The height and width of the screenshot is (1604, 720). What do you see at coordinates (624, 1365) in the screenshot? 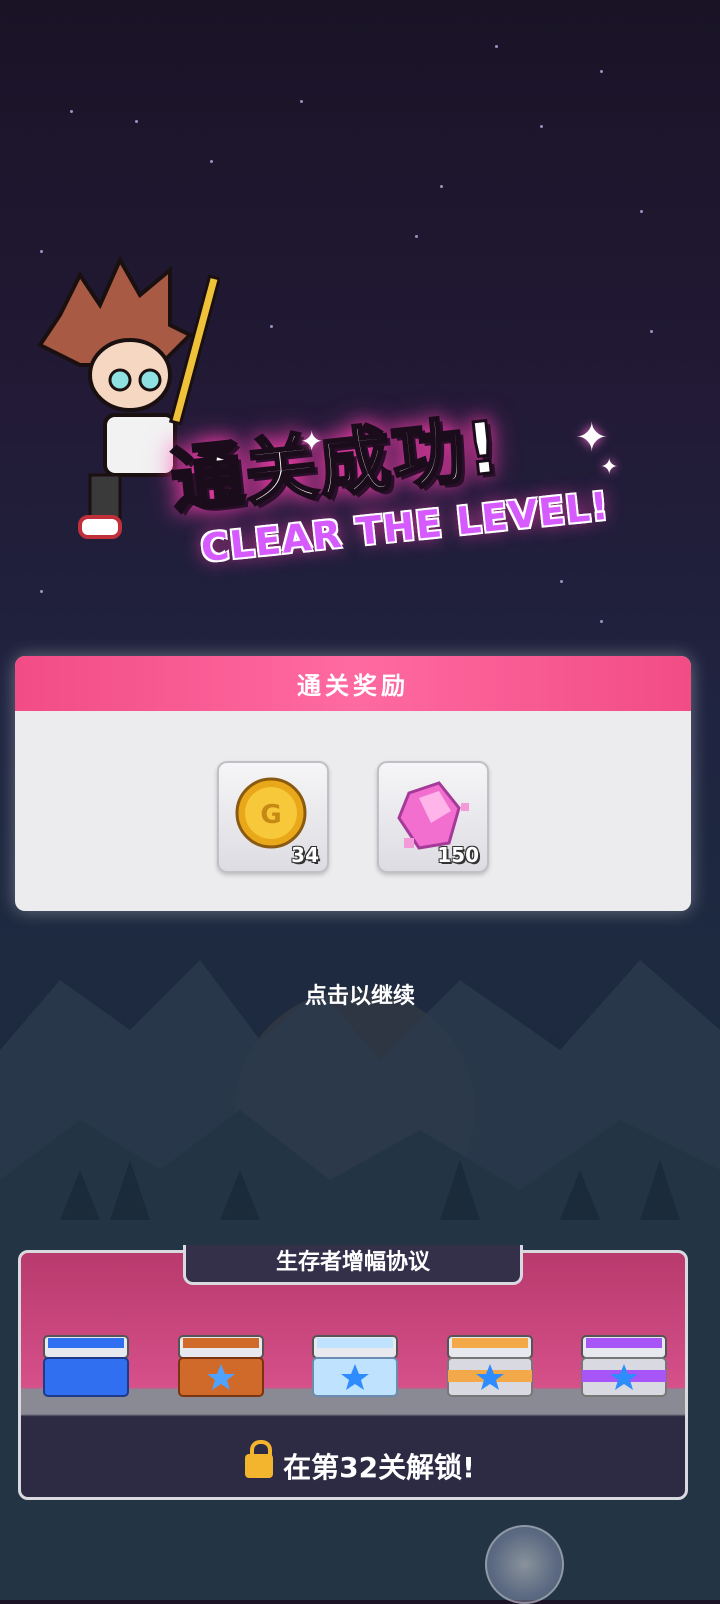
I see `purple-chest-icon` at bounding box center [624, 1365].